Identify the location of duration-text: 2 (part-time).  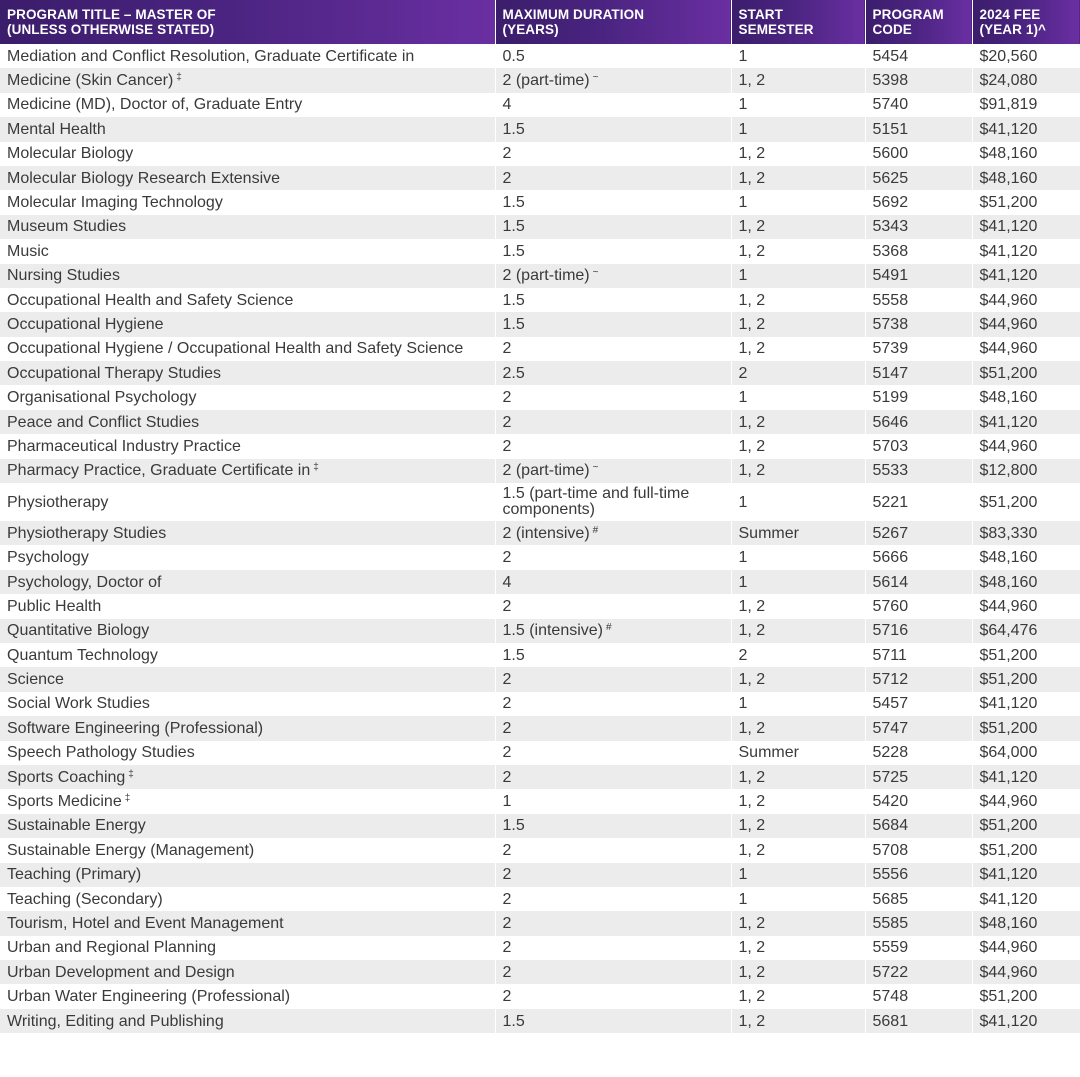
(546, 81).